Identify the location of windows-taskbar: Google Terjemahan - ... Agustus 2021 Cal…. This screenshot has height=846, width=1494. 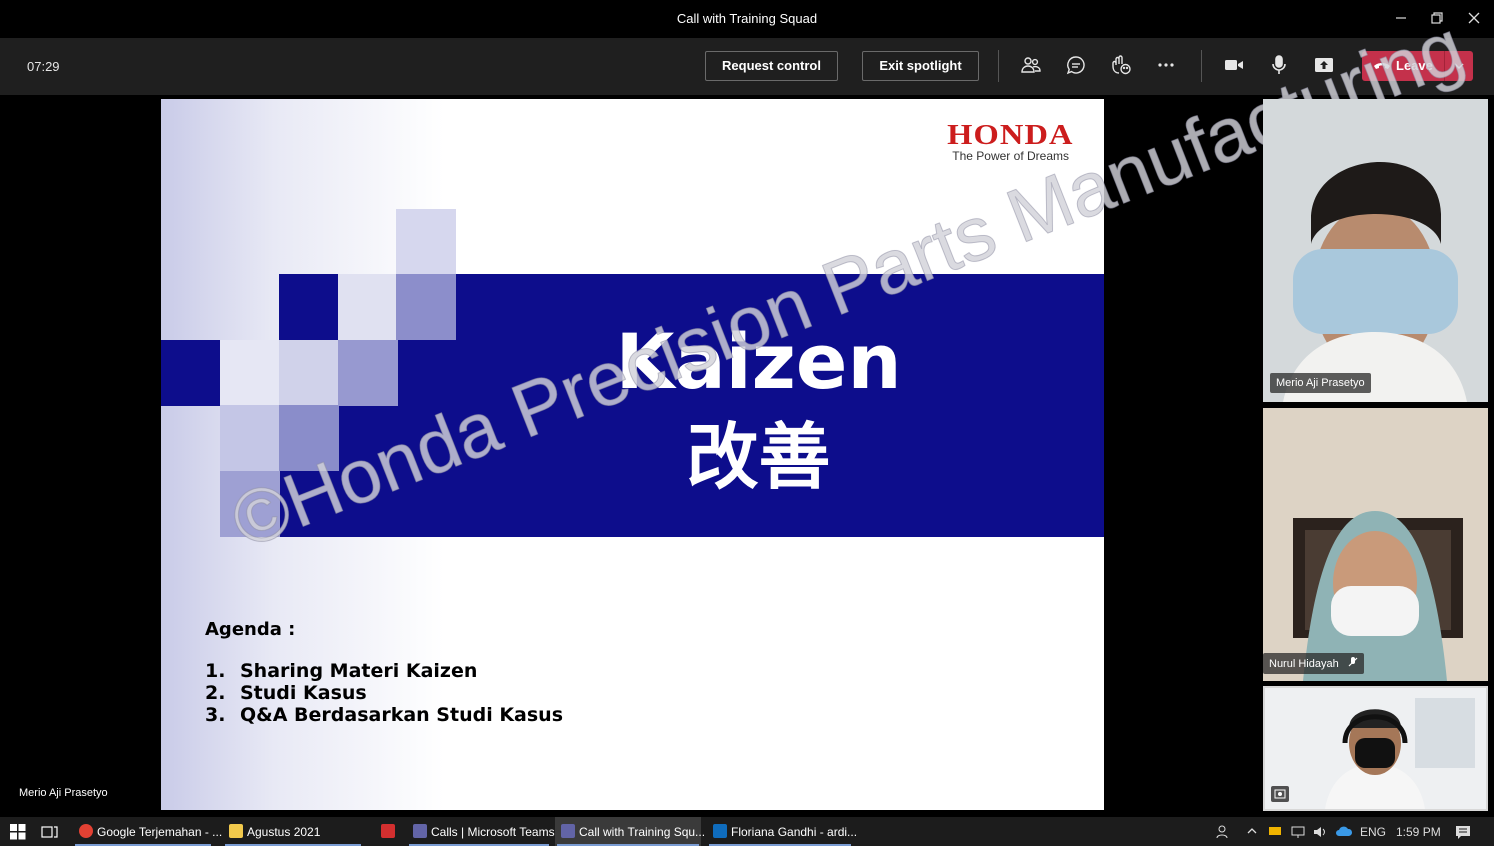
(747, 831).